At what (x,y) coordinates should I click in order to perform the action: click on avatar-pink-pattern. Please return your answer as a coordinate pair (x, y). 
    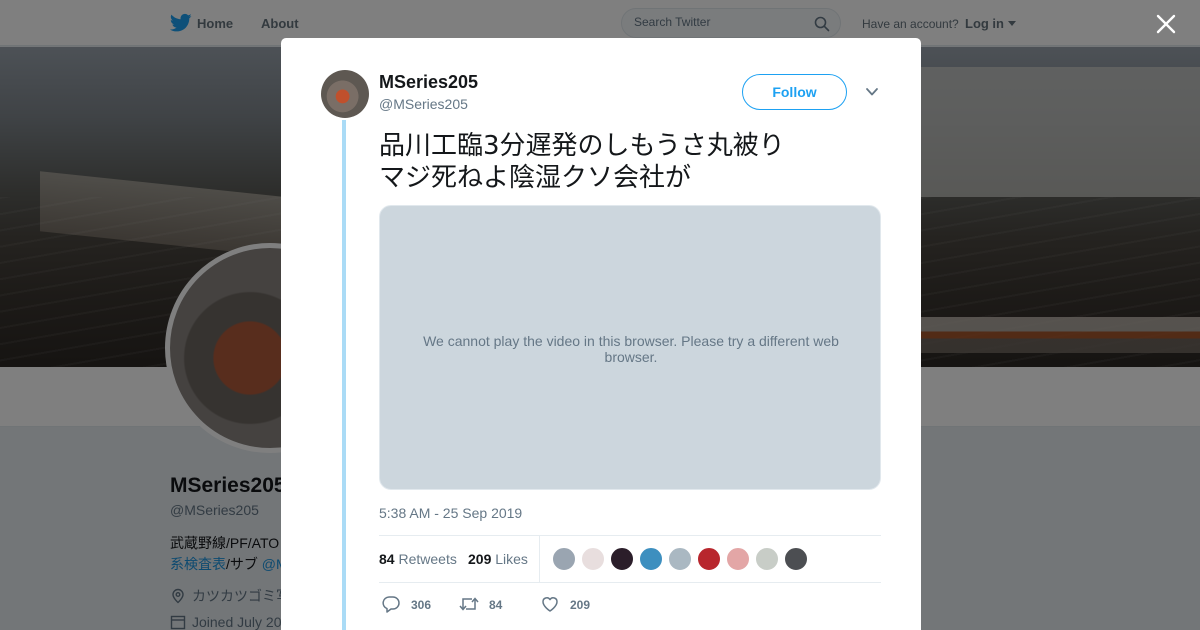
    Looking at the image, I should click on (738, 559).